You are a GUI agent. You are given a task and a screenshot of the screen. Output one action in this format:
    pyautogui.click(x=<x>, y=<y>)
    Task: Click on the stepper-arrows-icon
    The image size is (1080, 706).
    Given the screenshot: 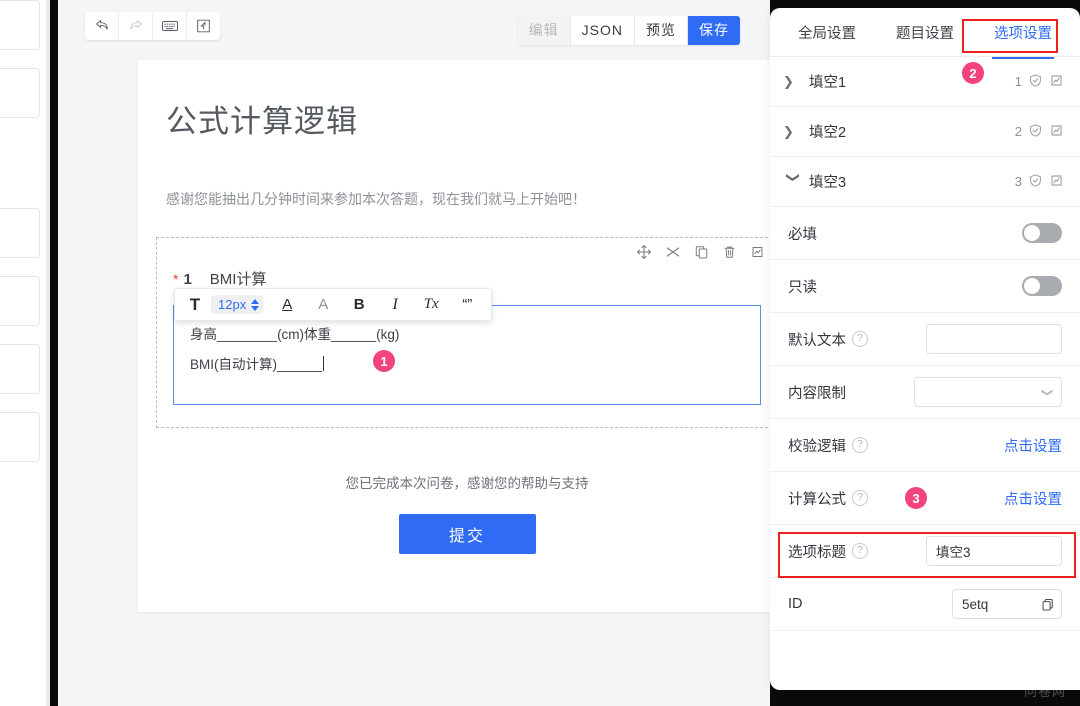 What is the action you would take?
    pyautogui.click(x=255, y=304)
    